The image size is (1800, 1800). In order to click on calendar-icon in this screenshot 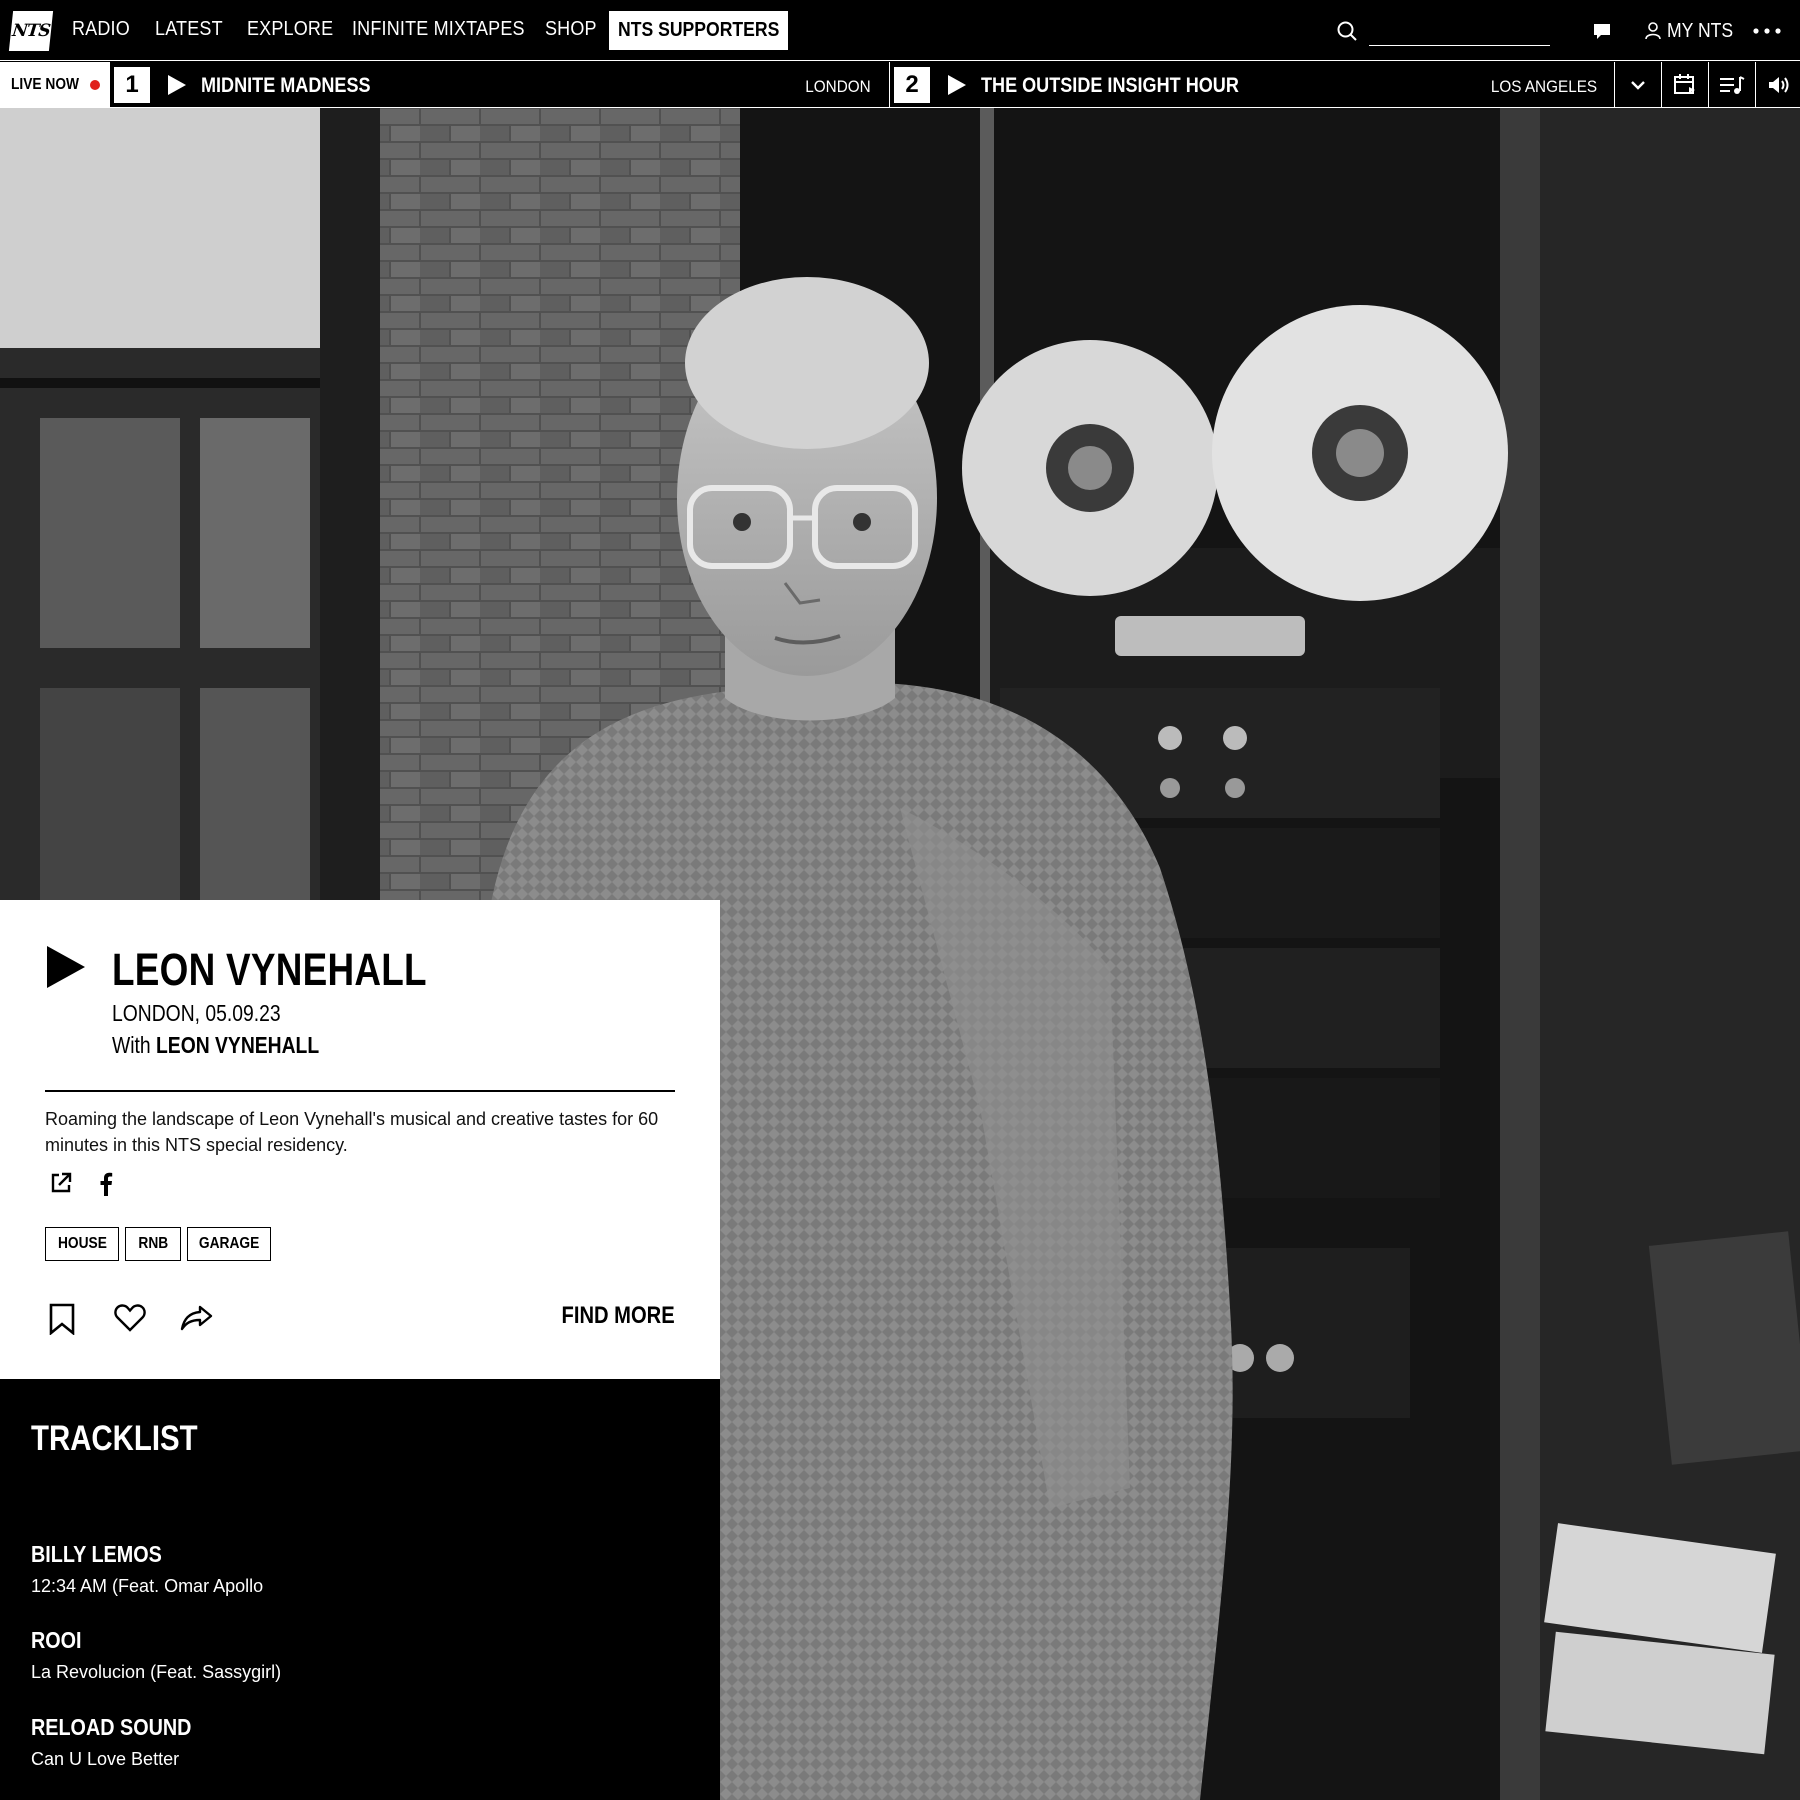, I will do `click(1684, 84)`.